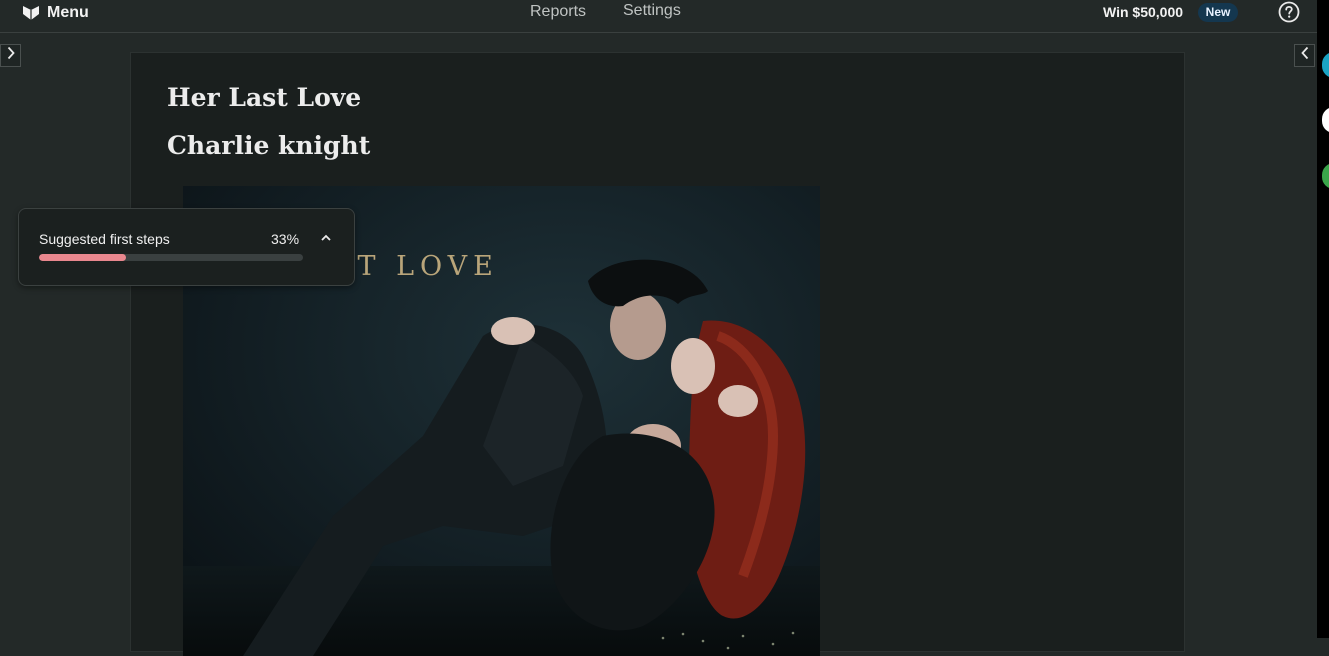 The height and width of the screenshot is (656, 1329). I want to click on chevron-right-icon, so click(11, 55).